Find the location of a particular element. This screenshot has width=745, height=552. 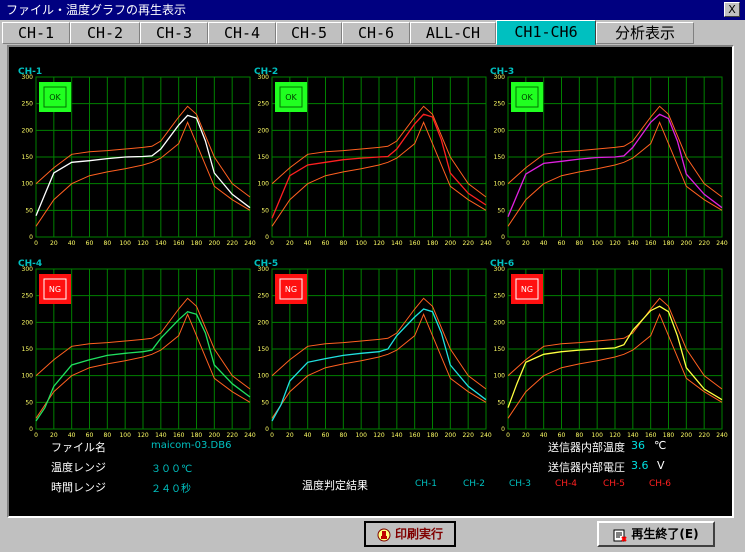

close-button: X is located at coordinates (732, 9).